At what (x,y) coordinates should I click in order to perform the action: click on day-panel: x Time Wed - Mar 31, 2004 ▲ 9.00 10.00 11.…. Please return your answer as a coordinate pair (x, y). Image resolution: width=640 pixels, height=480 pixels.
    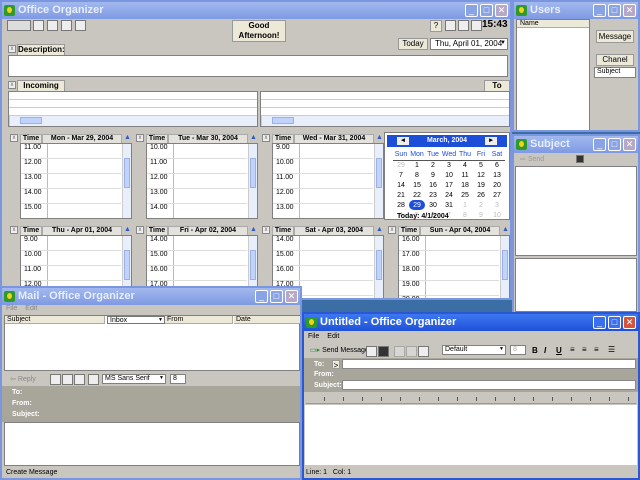
    Looking at the image, I should click on (323, 176).